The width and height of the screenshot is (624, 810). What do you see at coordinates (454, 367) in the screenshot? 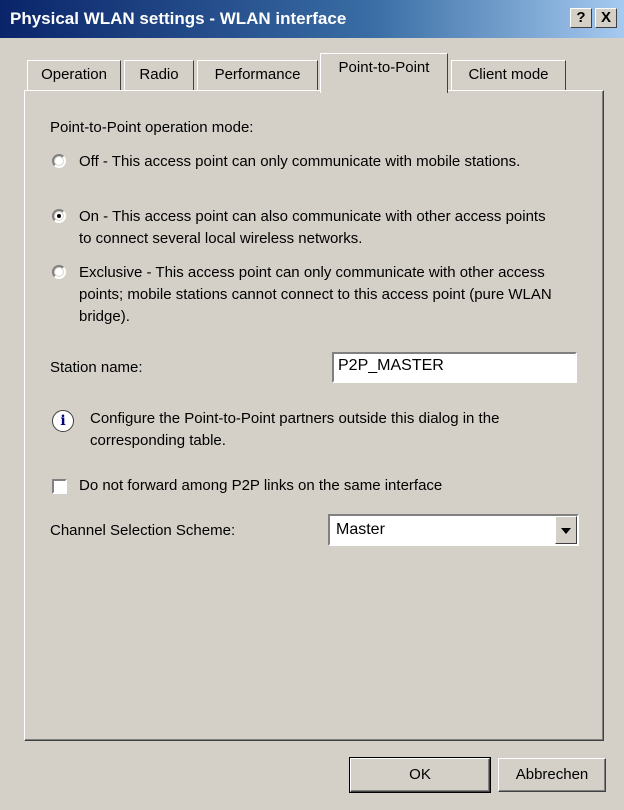
I see `station-name-input: P2P_MASTER` at bounding box center [454, 367].